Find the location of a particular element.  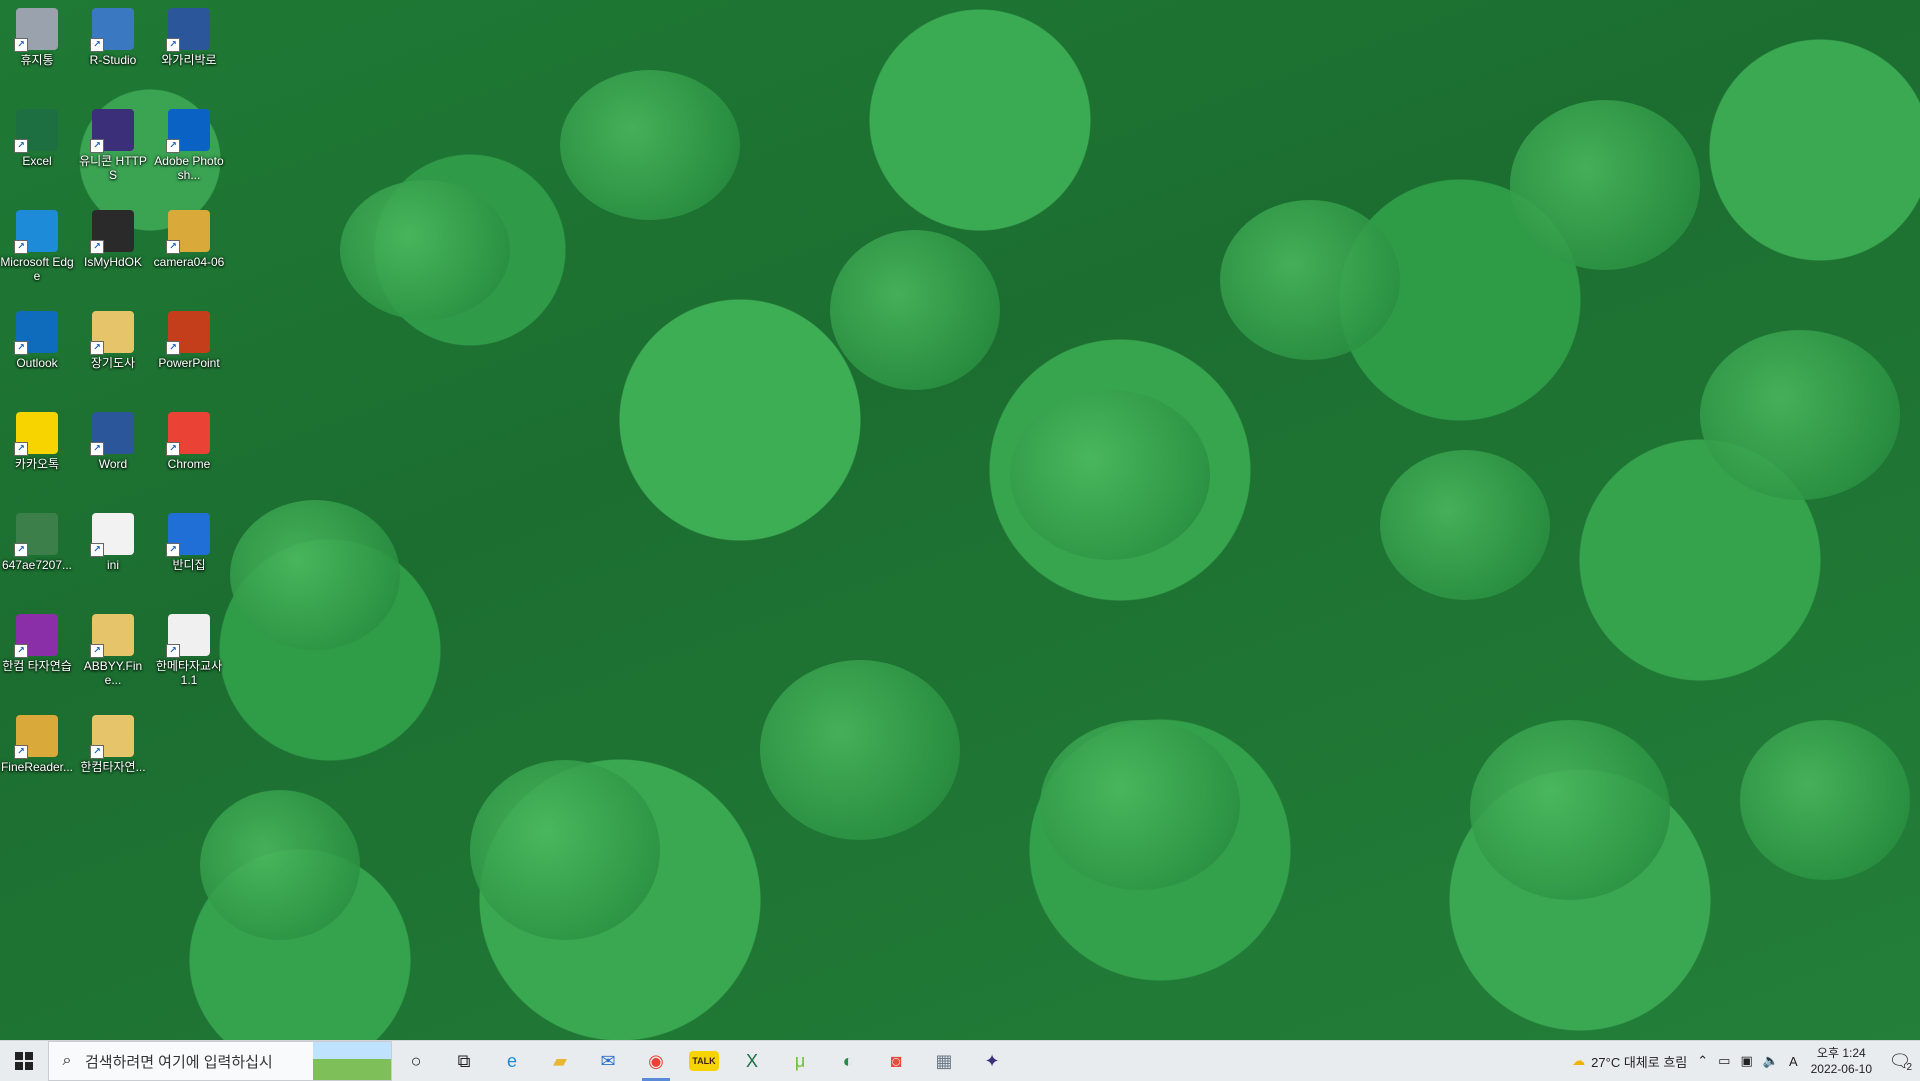

clock-date: 2022-06-10 is located at coordinates (1841, 1069).